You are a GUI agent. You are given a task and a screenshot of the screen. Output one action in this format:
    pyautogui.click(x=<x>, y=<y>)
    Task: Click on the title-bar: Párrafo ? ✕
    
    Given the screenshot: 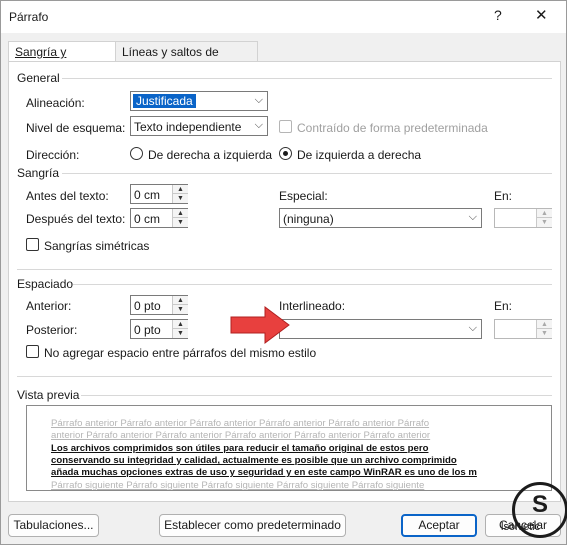 What is the action you would take?
    pyautogui.click(x=283, y=17)
    